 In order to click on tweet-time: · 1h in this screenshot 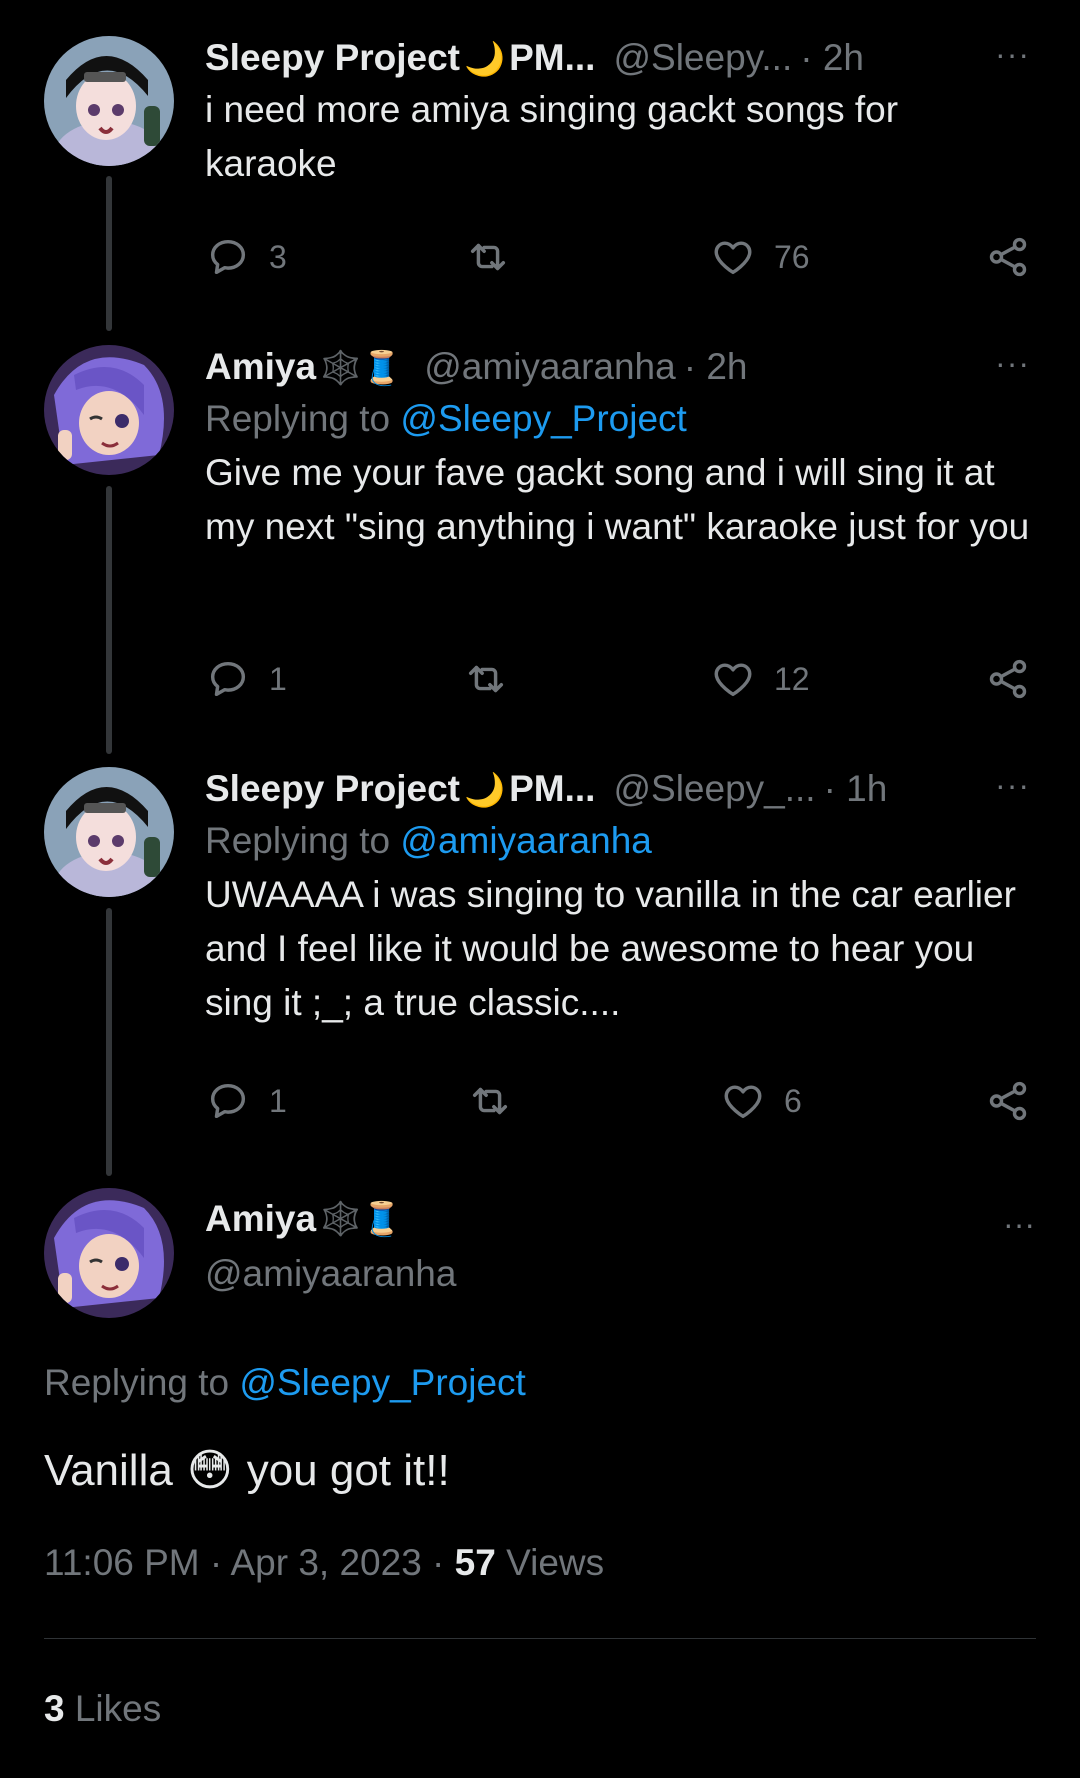, I will do `click(856, 789)`.